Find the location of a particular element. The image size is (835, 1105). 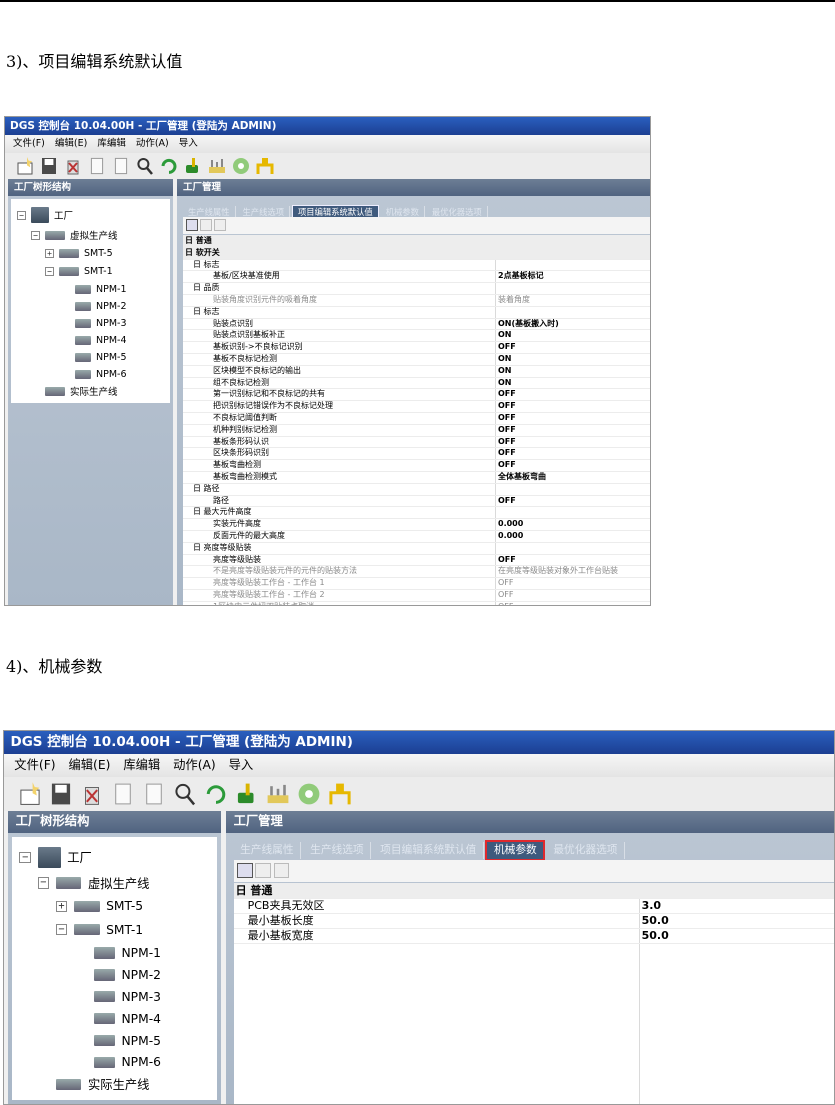

tree-node-smt5: + SMT-5 is located at coordinates (99, 906).